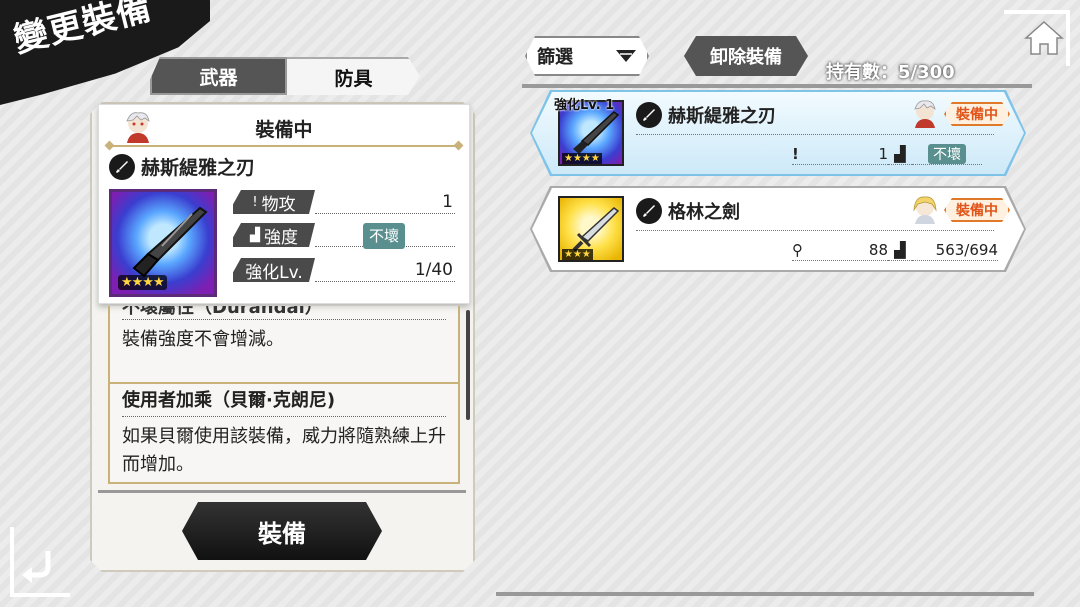 The image size is (1080, 607). What do you see at coordinates (282, 491) in the screenshot?
I see `panel-divider` at bounding box center [282, 491].